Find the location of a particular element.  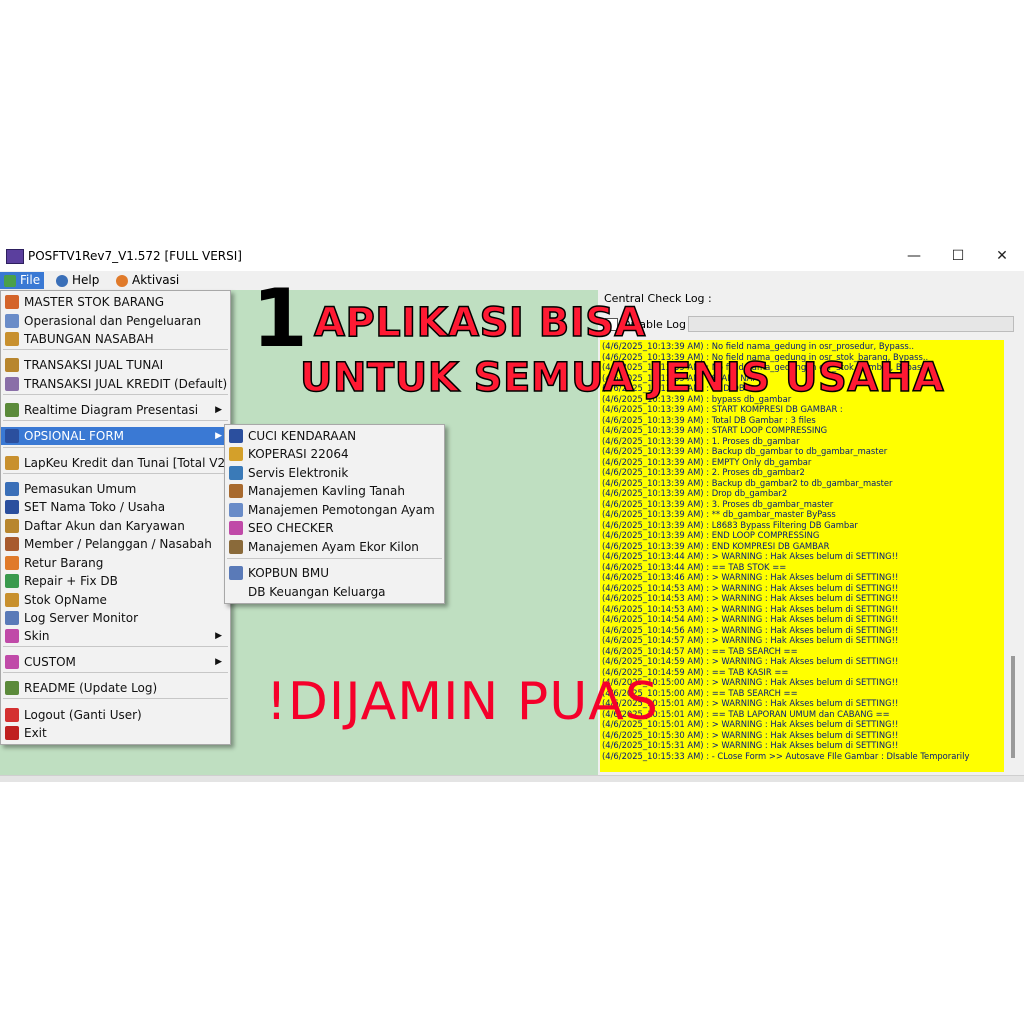

maximize-button: ☐ is located at coordinates (958, 256).